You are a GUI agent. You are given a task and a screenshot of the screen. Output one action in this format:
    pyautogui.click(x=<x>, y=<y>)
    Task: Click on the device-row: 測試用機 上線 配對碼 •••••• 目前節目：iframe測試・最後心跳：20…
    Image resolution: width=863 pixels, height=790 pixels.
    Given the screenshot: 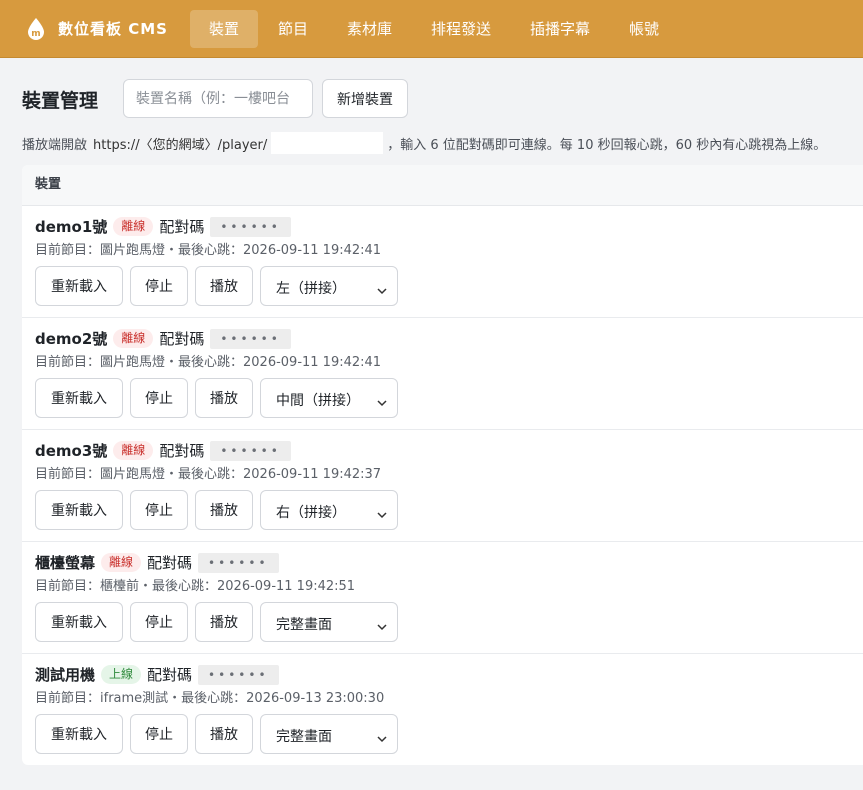 What is the action you would take?
    pyautogui.click(x=442, y=709)
    